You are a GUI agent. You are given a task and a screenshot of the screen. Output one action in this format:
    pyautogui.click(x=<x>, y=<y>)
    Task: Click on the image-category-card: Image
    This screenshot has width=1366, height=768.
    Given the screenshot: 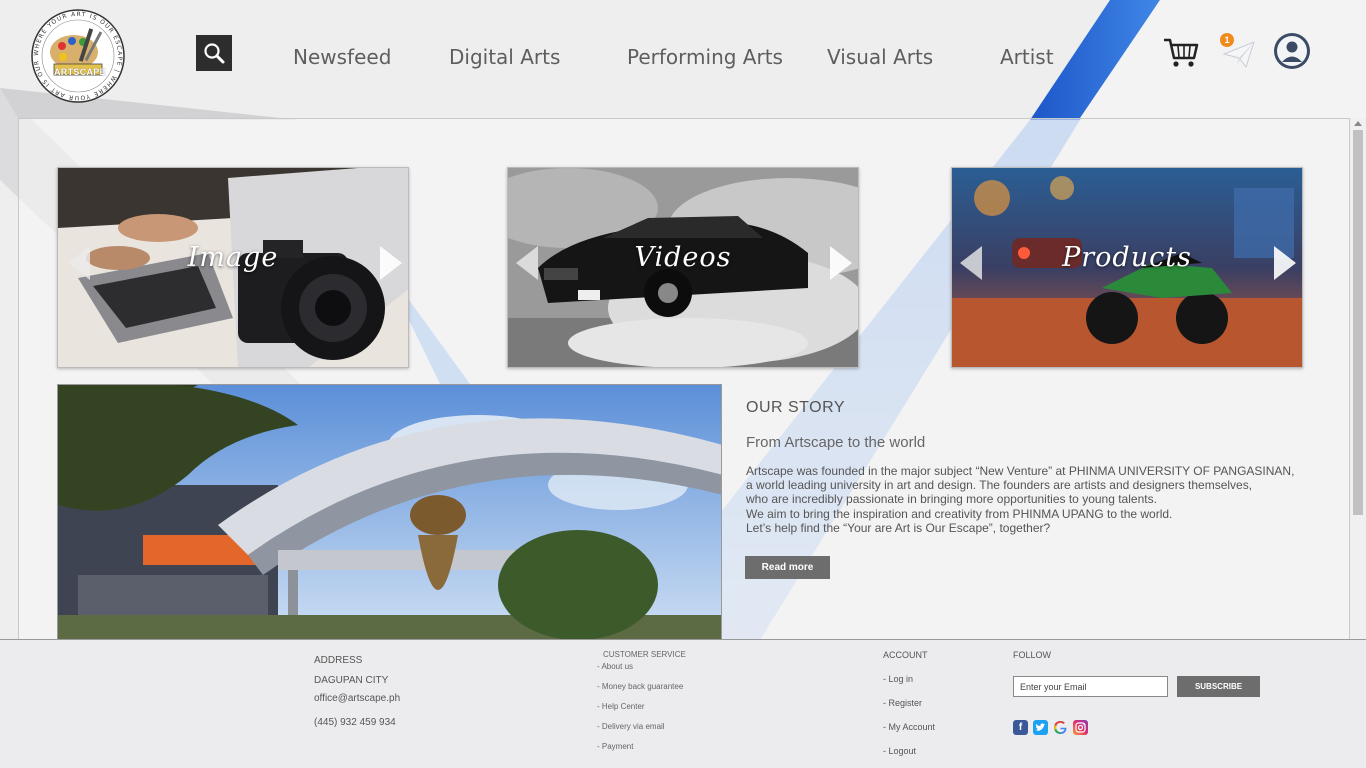 What is the action you would take?
    pyautogui.click(x=233, y=267)
    